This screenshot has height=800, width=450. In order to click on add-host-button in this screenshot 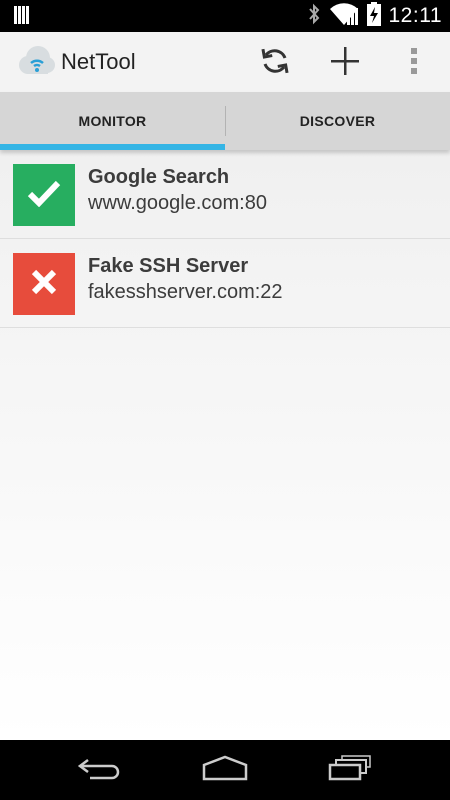, I will do `click(345, 63)`.